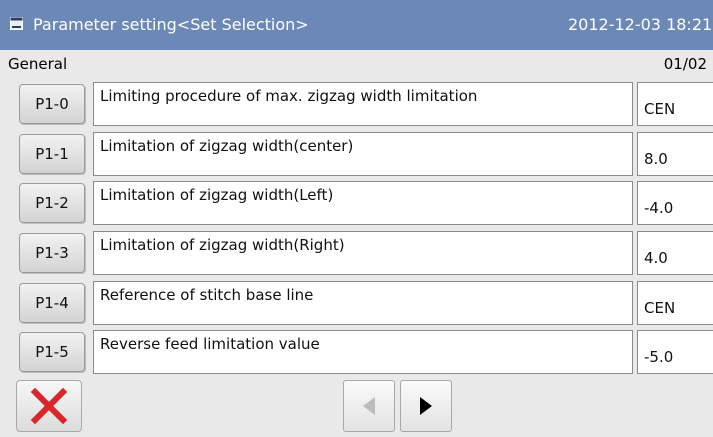 This screenshot has height=437, width=713. What do you see at coordinates (52, 154) in the screenshot?
I see `parameter-code-button: P1-1` at bounding box center [52, 154].